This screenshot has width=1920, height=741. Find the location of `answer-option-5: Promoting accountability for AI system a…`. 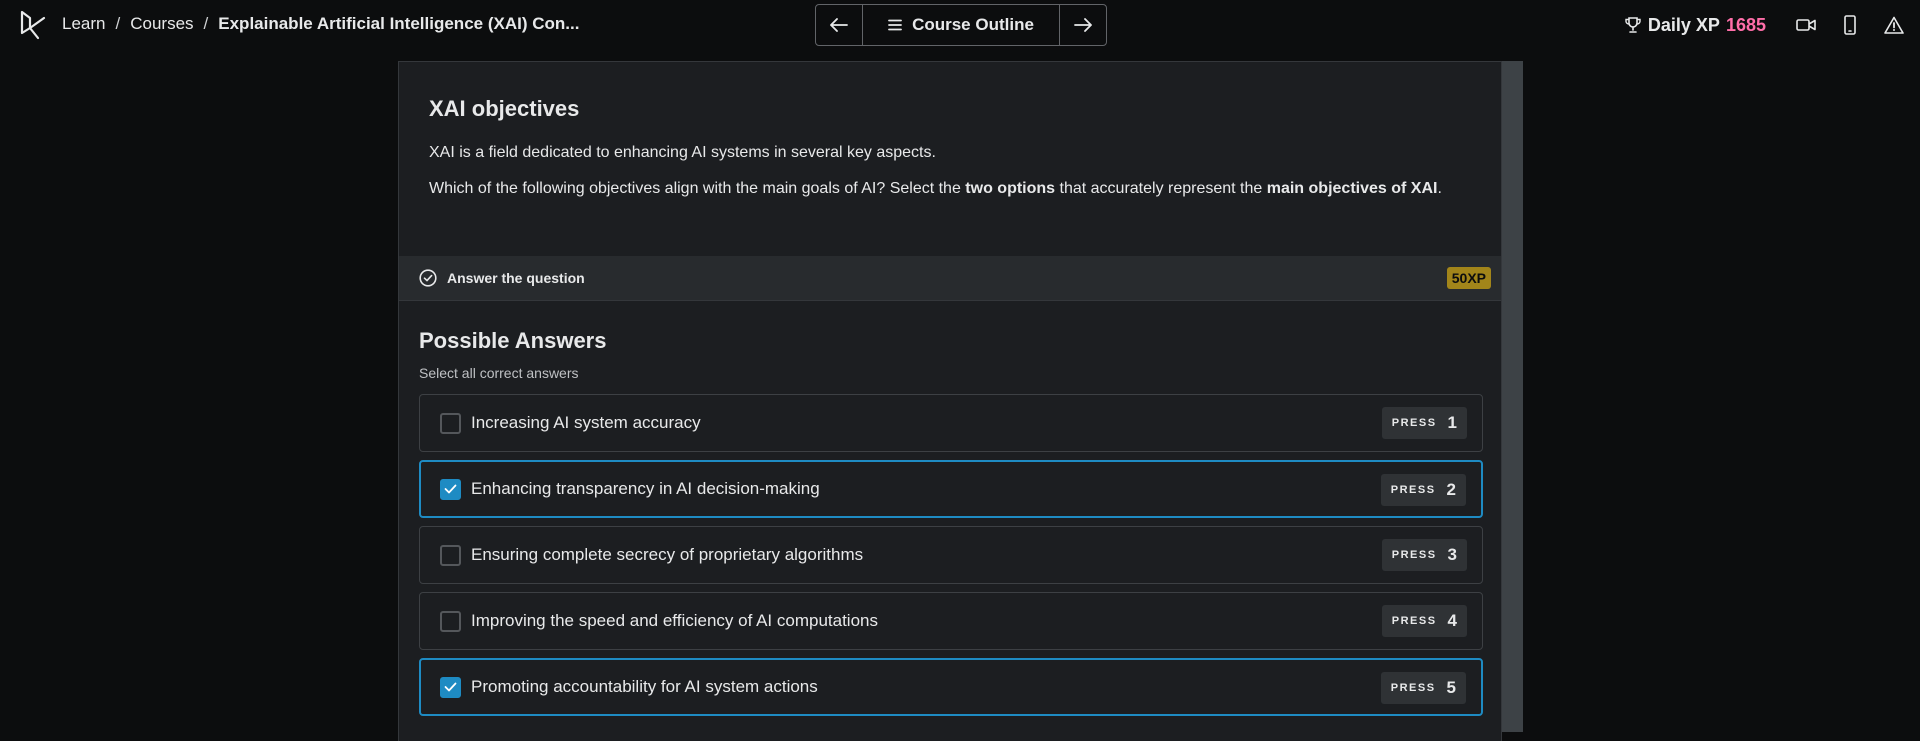

answer-option-5: Promoting accountability for AI system a… is located at coordinates (951, 687).